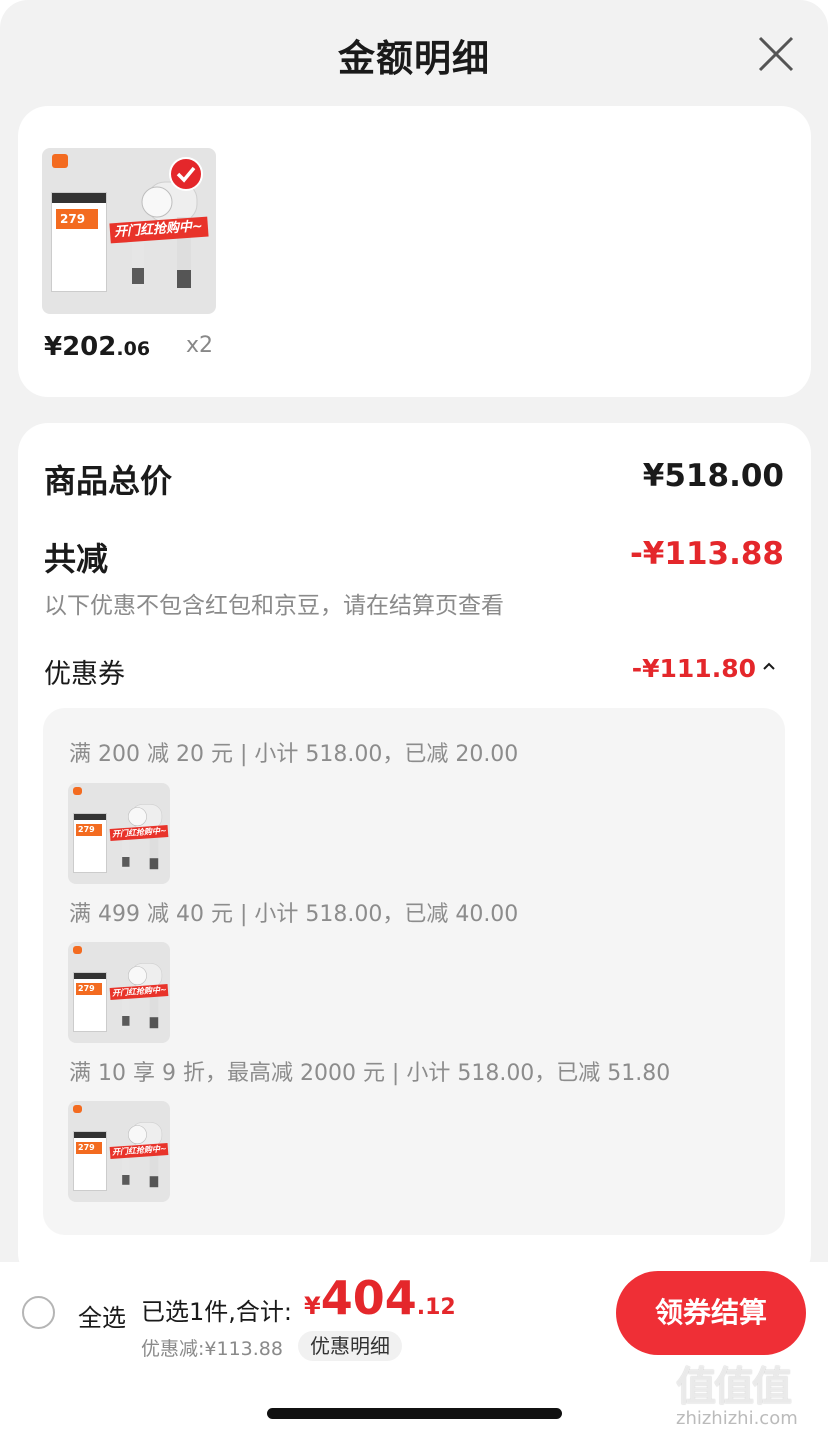 The width and height of the screenshot is (828, 1436). I want to click on coupon-line: 满 499 减 40 元 | 小计 518.00，已减 40.00, so click(294, 914).